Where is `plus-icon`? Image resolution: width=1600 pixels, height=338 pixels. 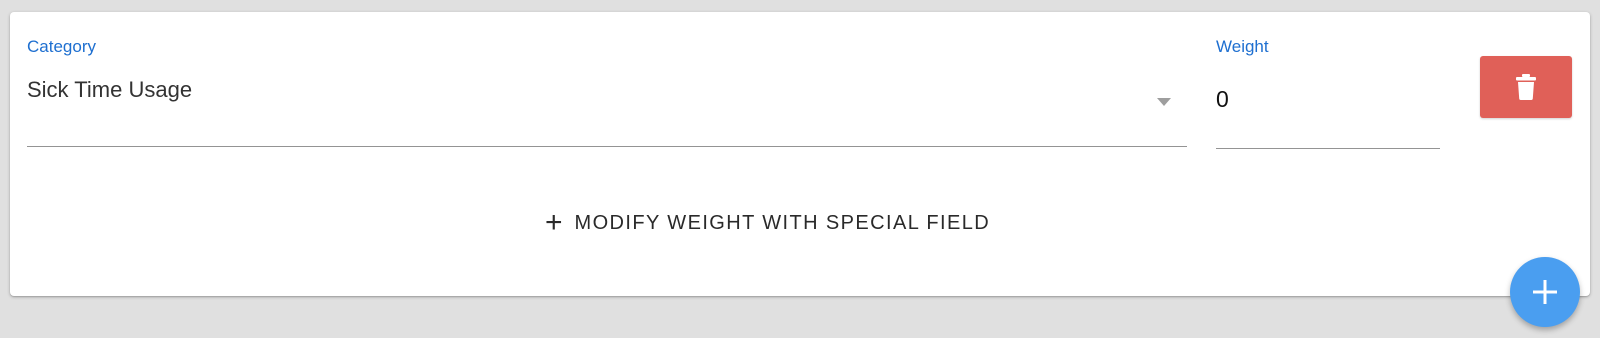
plus-icon is located at coordinates (1545, 292).